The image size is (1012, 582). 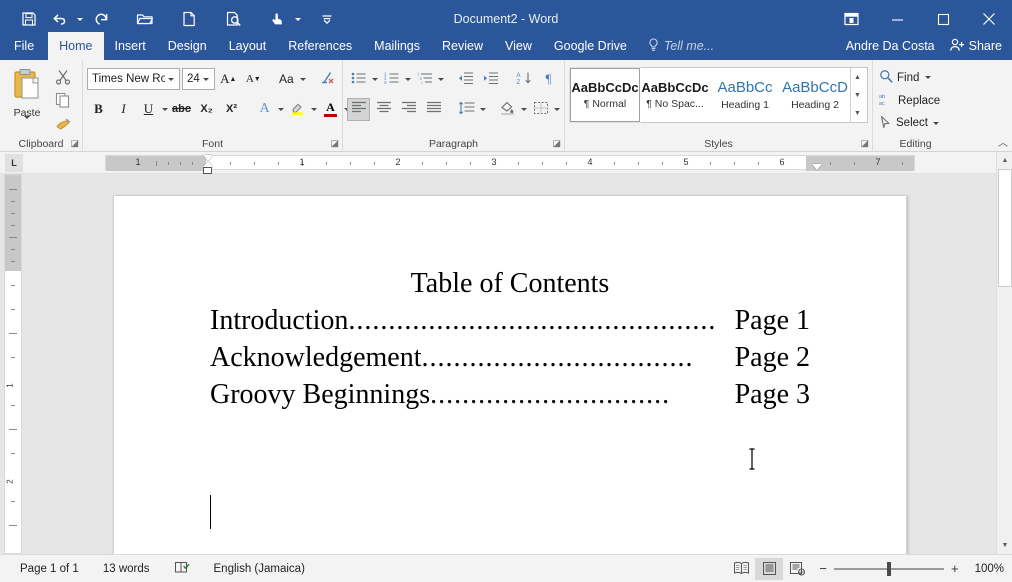 I want to click on numbering-caret-icon, so click(x=408, y=79).